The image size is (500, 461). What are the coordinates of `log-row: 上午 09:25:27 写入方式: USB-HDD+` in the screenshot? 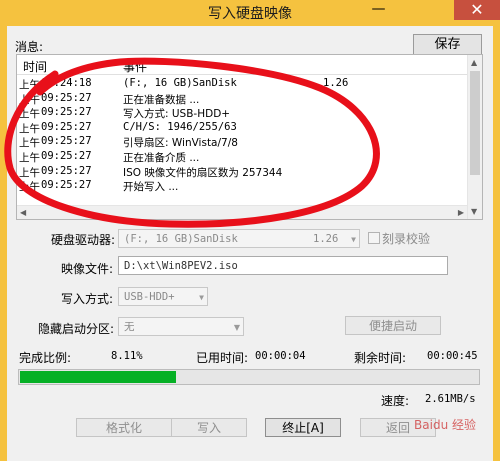 It's located at (242, 113).